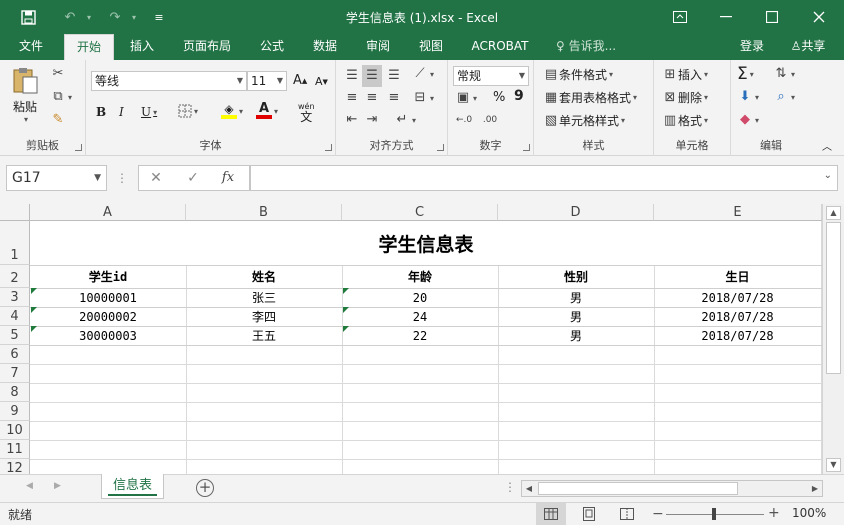 The image size is (844, 525). Describe the element at coordinates (15, 411) in the screenshot. I see `row-header-9: 9` at that location.